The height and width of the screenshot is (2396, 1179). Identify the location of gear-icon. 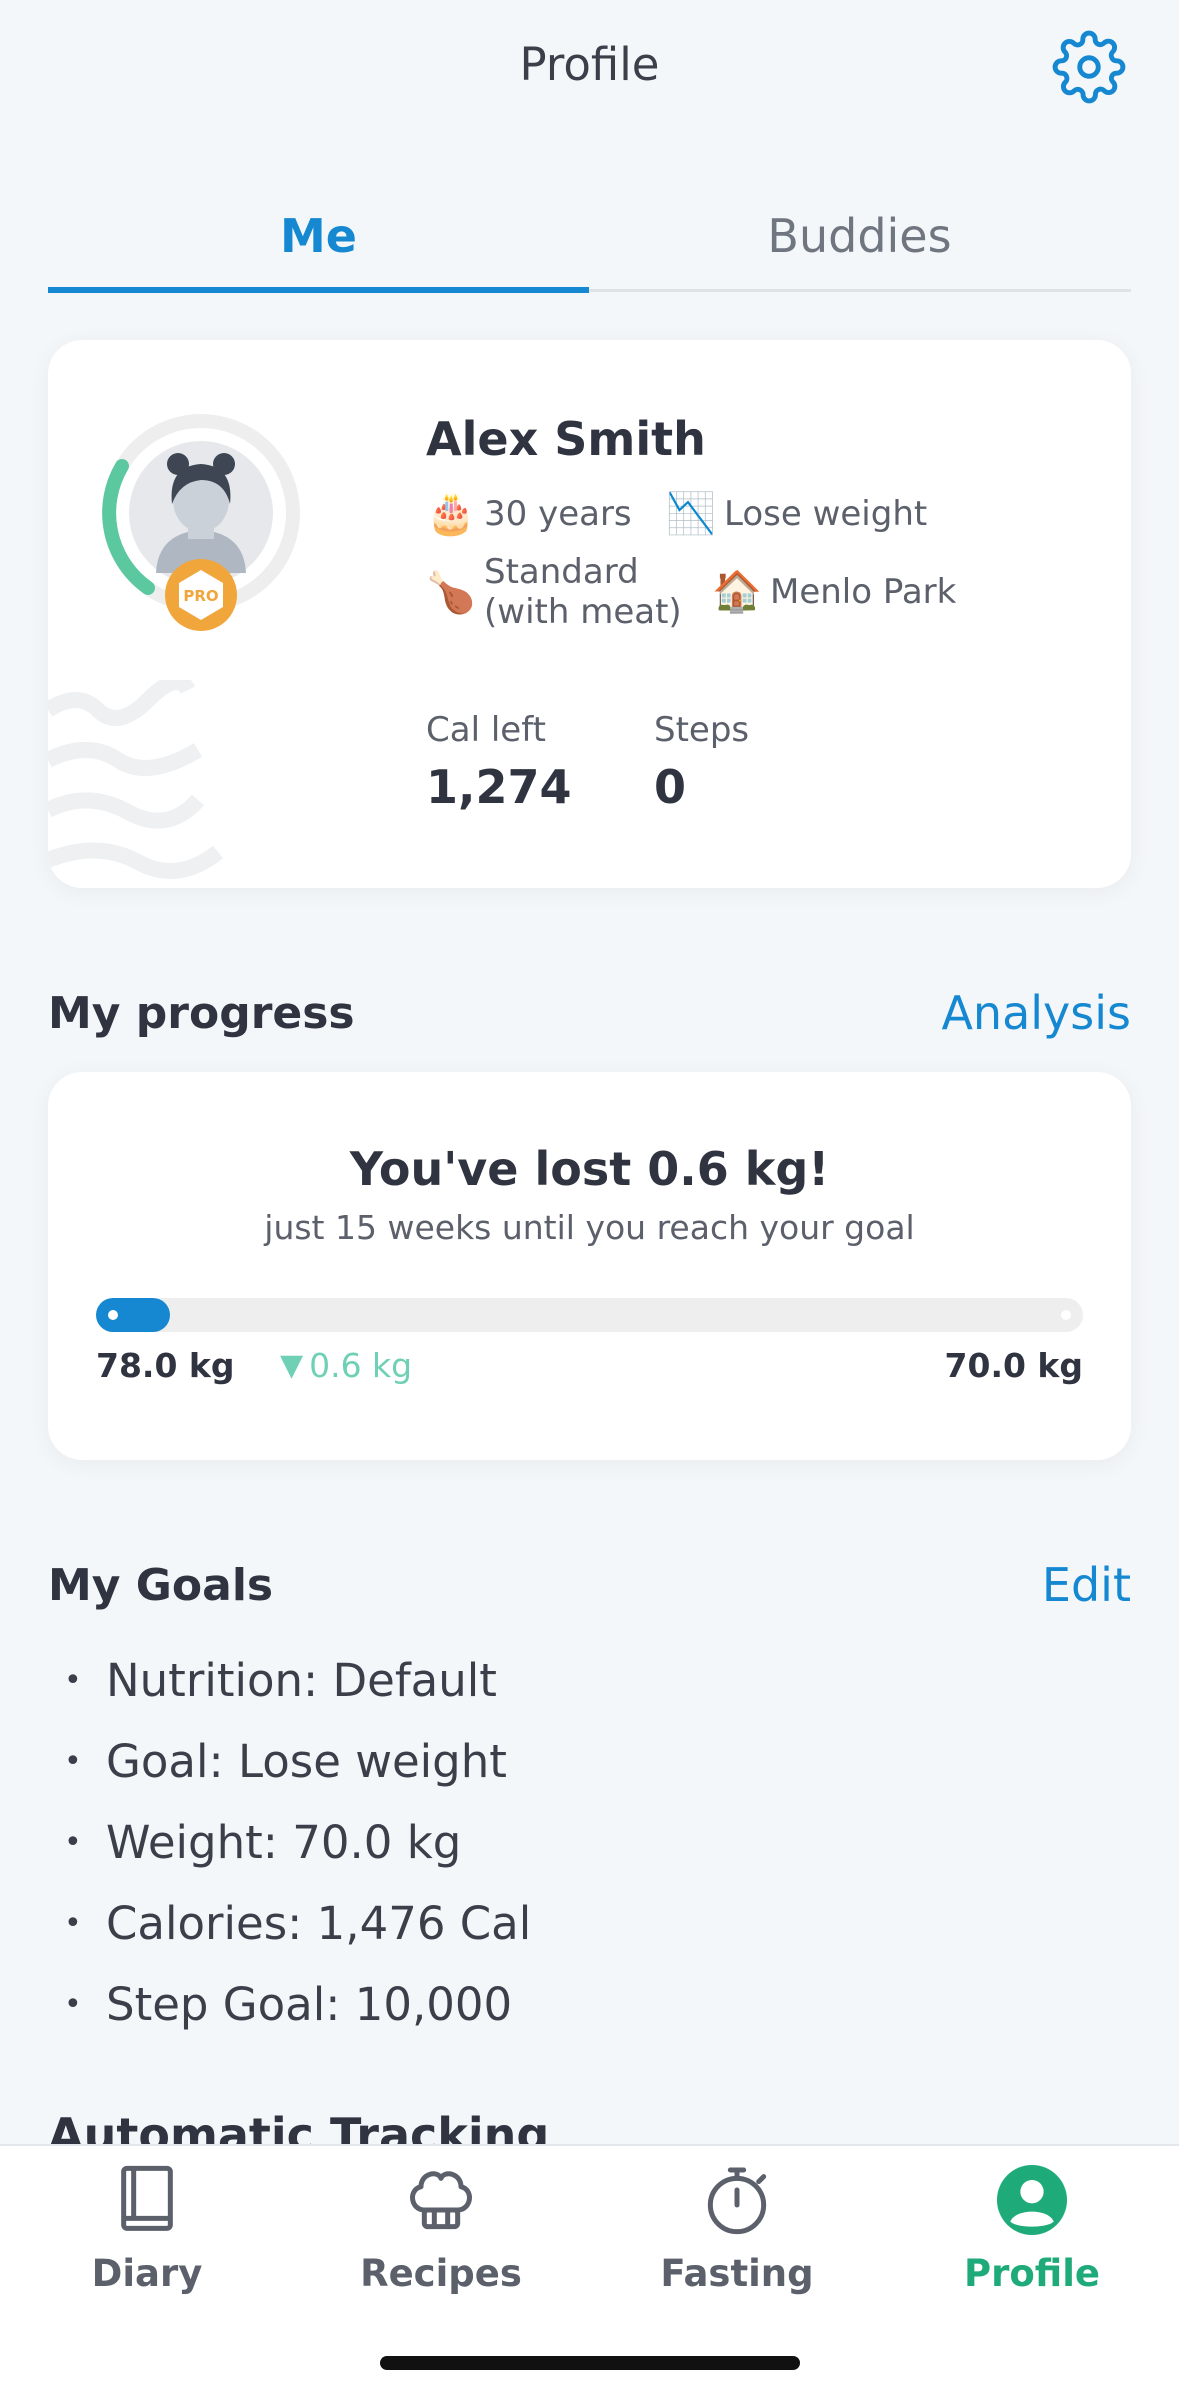
(1089, 67).